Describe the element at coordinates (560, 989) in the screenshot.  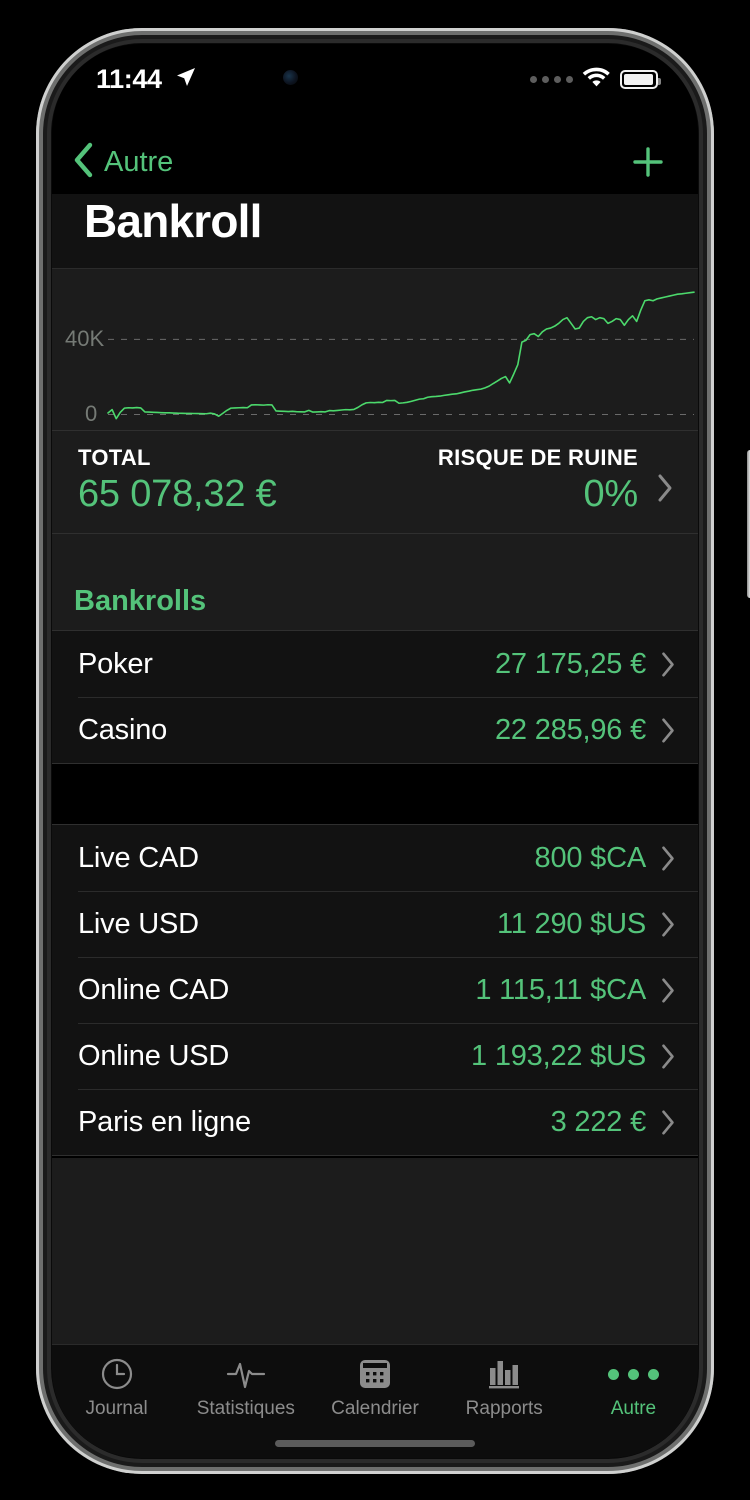
I see `account-value: 1 115,11 $CA` at that location.